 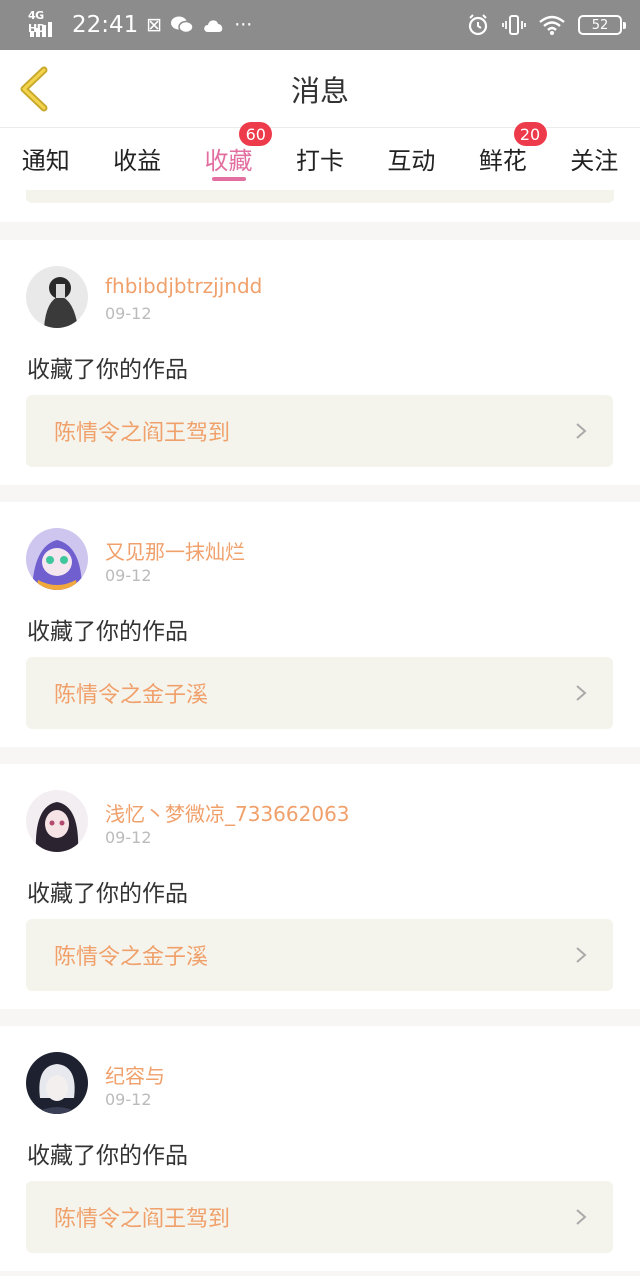 I want to click on list-item, so click(x=320, y=206).